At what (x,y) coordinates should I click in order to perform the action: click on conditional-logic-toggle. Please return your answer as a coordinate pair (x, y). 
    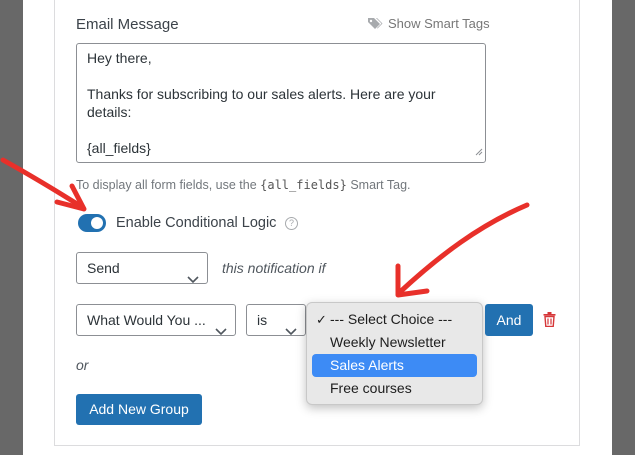
    Looking at the image, I should click on (92, 223).